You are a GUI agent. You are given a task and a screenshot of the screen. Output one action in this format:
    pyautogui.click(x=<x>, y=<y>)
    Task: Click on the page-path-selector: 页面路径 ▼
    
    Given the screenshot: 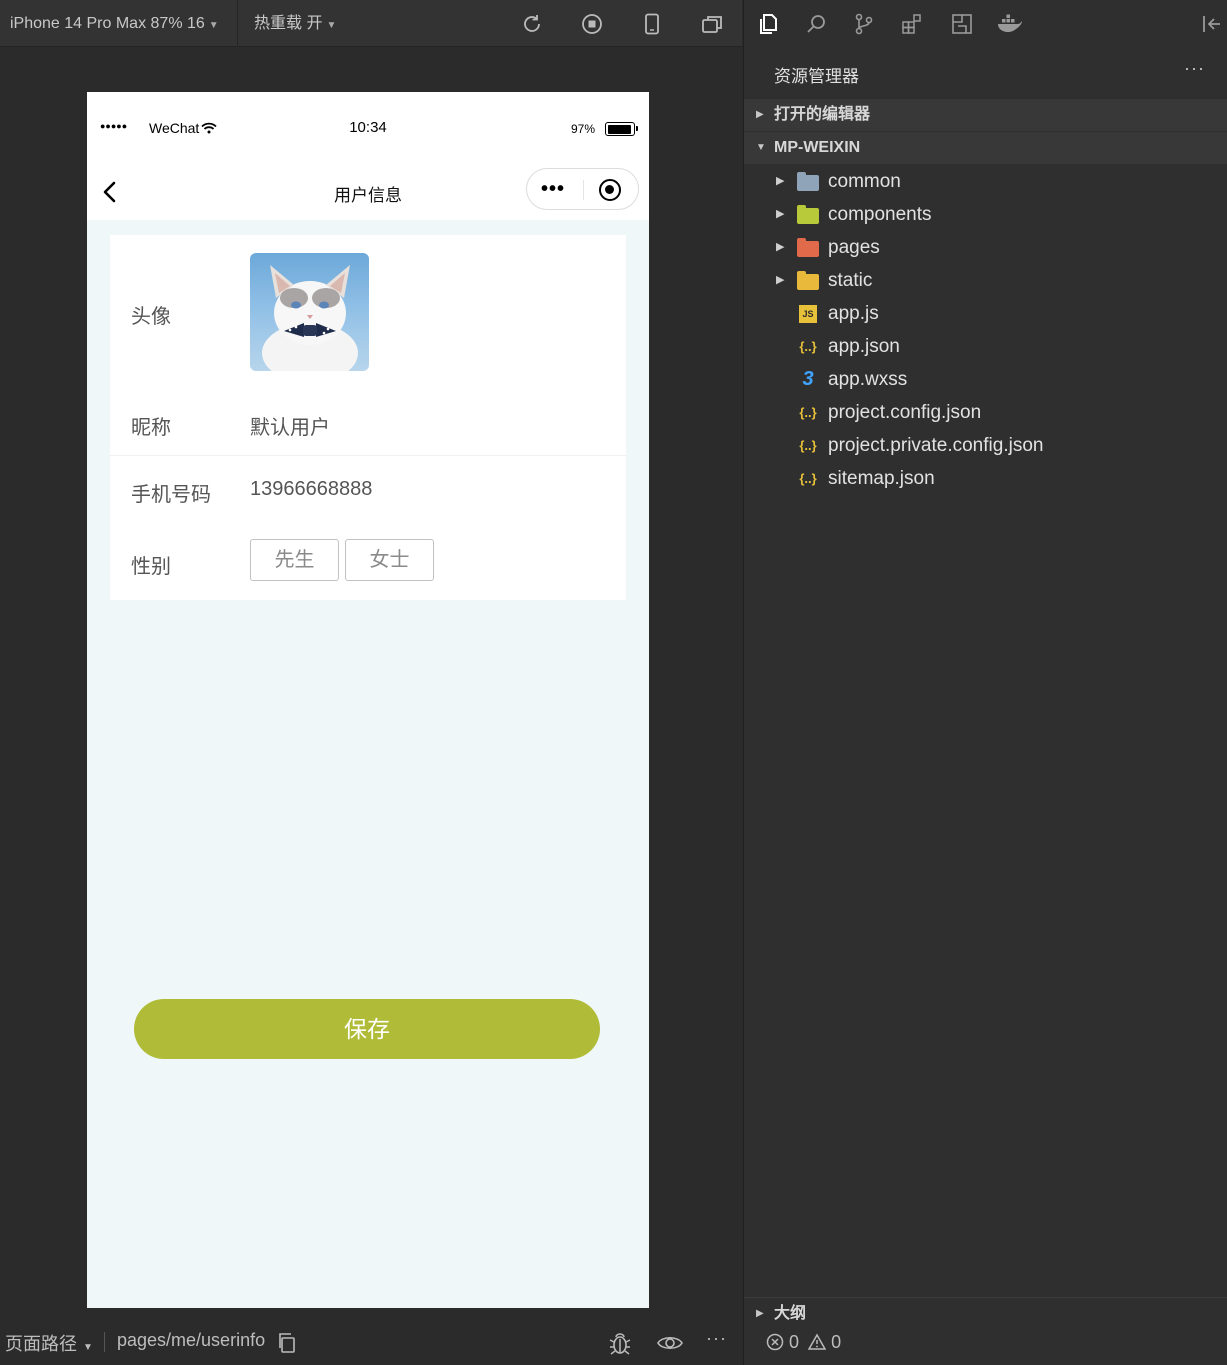 What is the action you would take?
    pyautogui.click(x=49, y=1343)
    